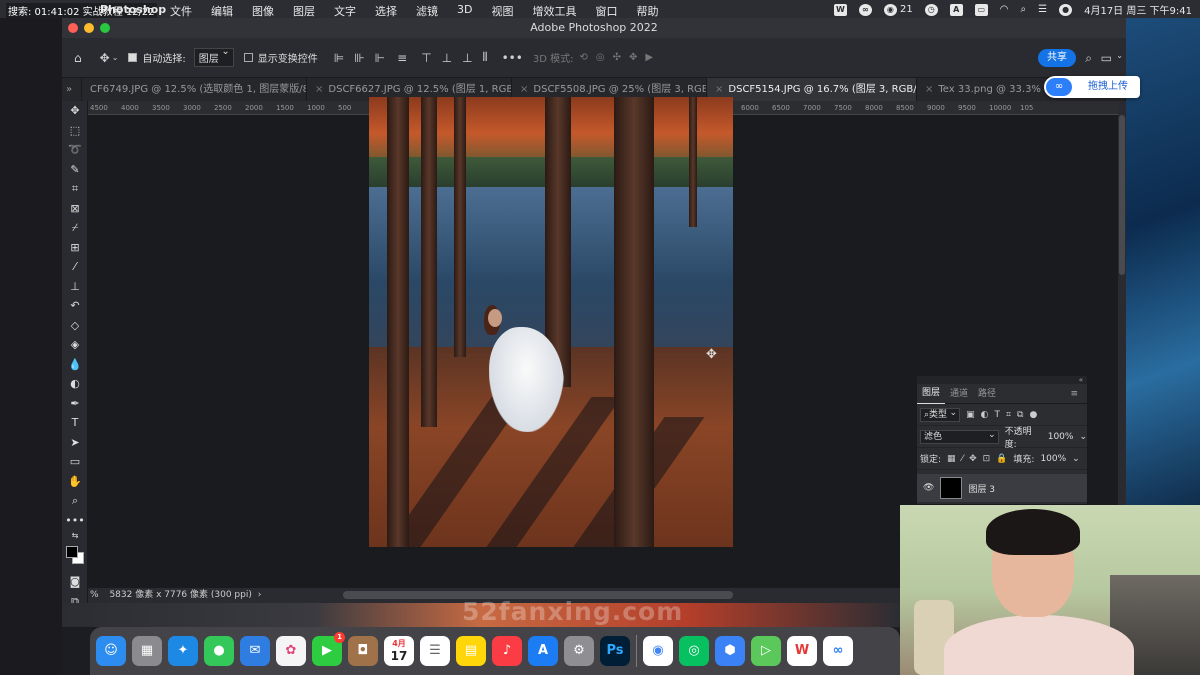  I want to click on menu-select: 选择, so click(386, 11).